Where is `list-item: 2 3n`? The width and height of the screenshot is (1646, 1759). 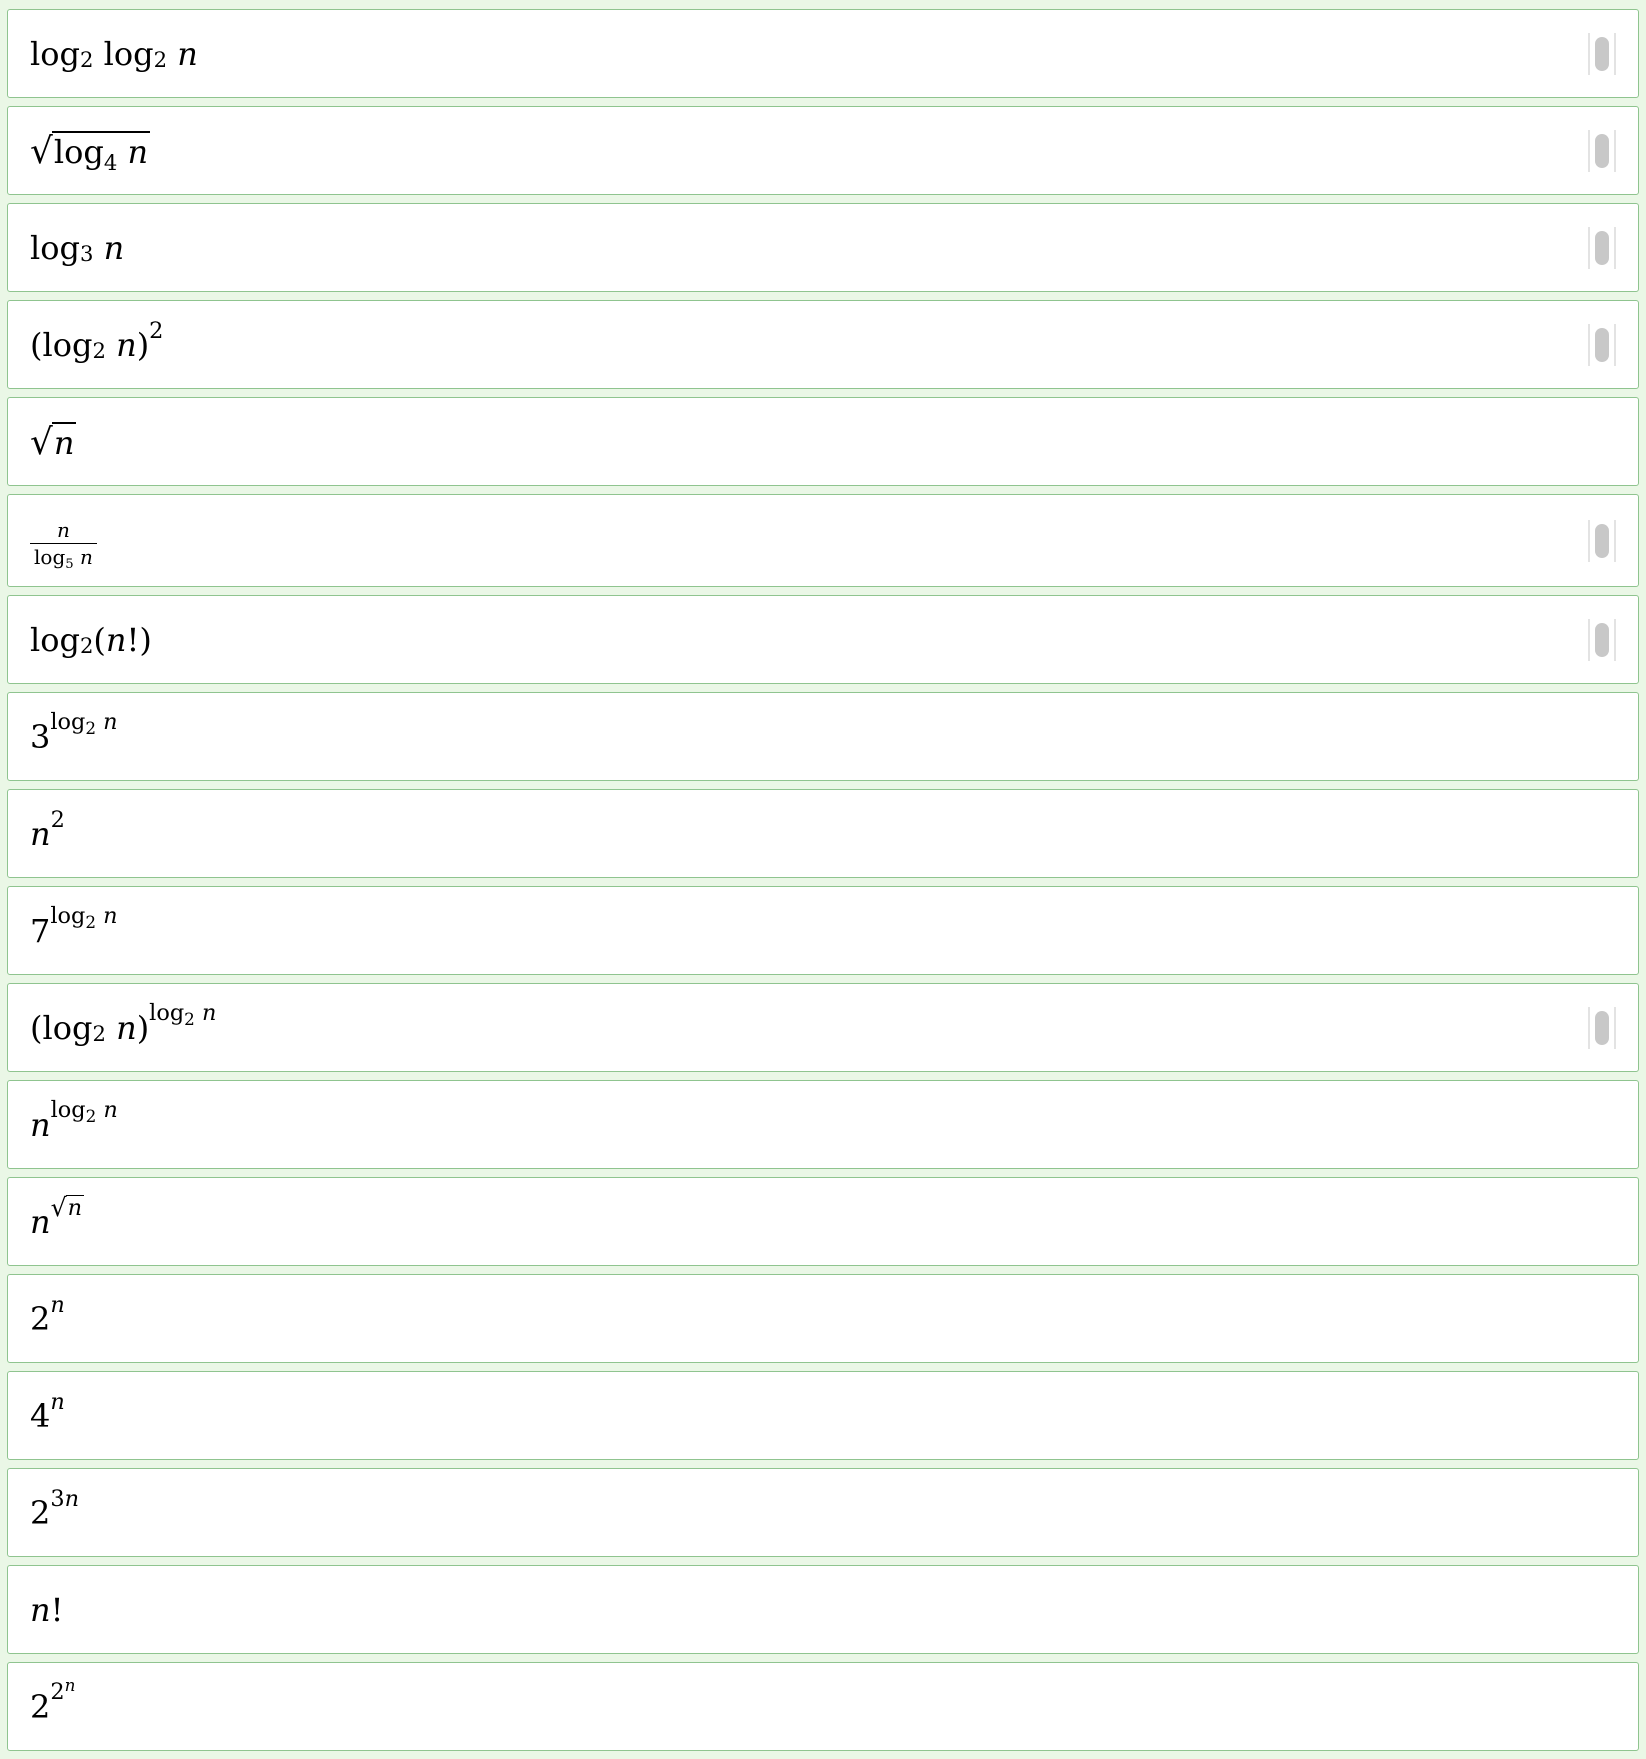
list-item: 2 3n is located at coordinates (823, 1512).